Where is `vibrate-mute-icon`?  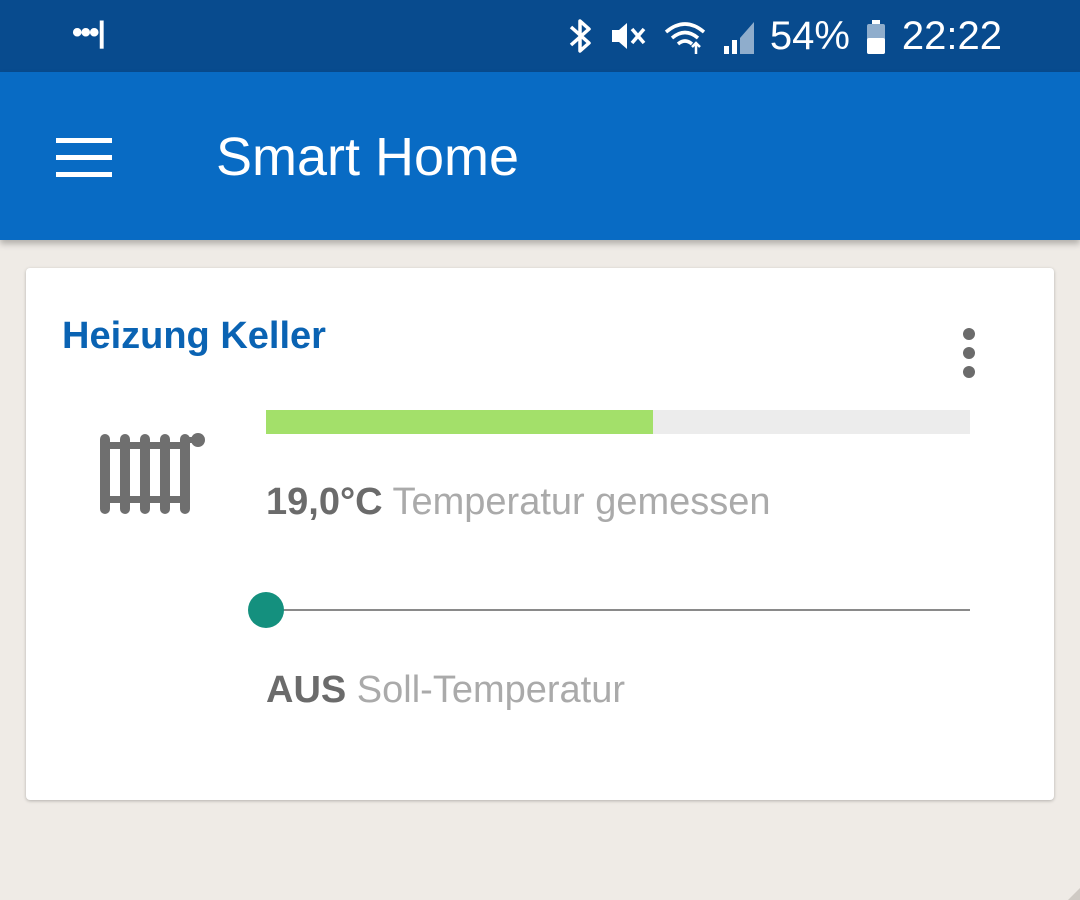
vibrate-mute-icon is located at coordinates (628, 36).